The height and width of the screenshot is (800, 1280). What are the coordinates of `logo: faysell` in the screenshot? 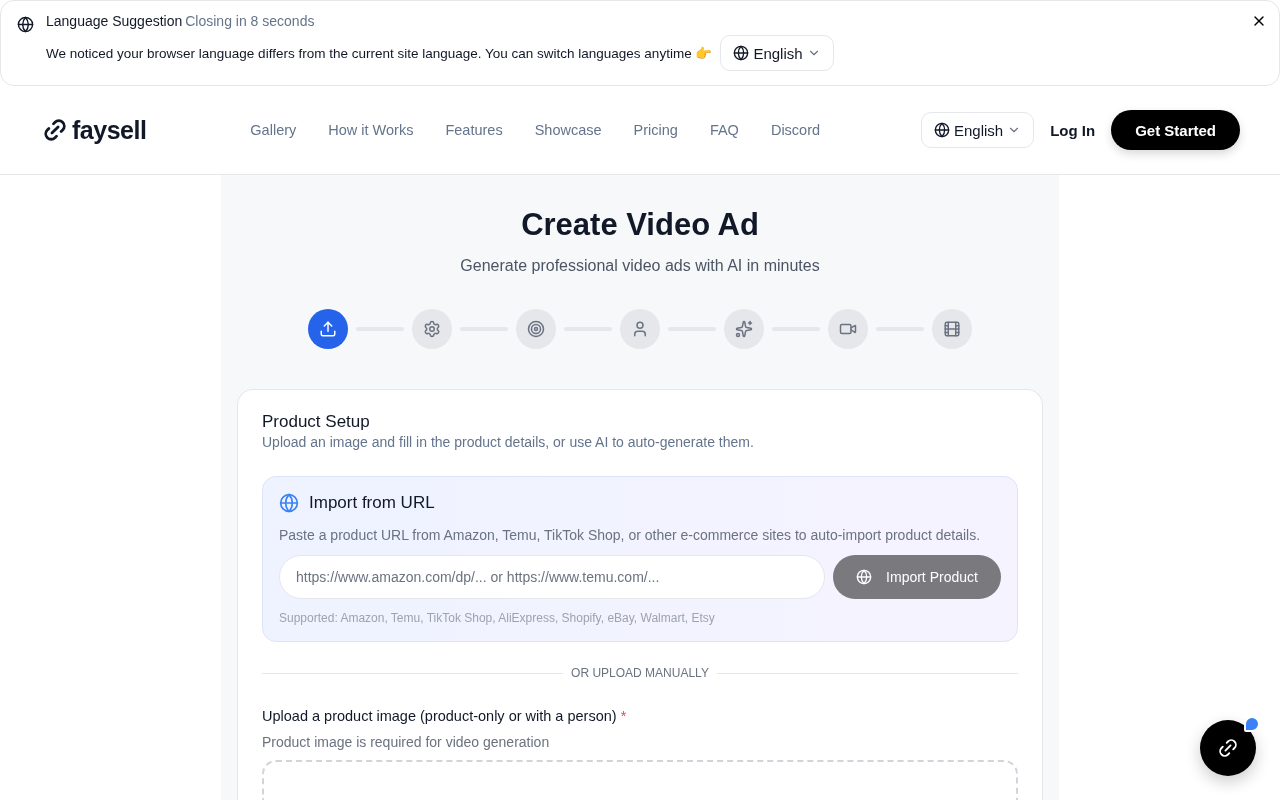 It's located at (94, 130).